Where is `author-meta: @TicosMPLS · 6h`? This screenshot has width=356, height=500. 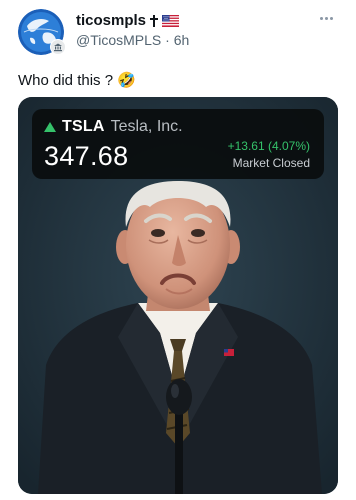
author-meta: @TicosMPLS · 6h is located at coordinates (132, 40).